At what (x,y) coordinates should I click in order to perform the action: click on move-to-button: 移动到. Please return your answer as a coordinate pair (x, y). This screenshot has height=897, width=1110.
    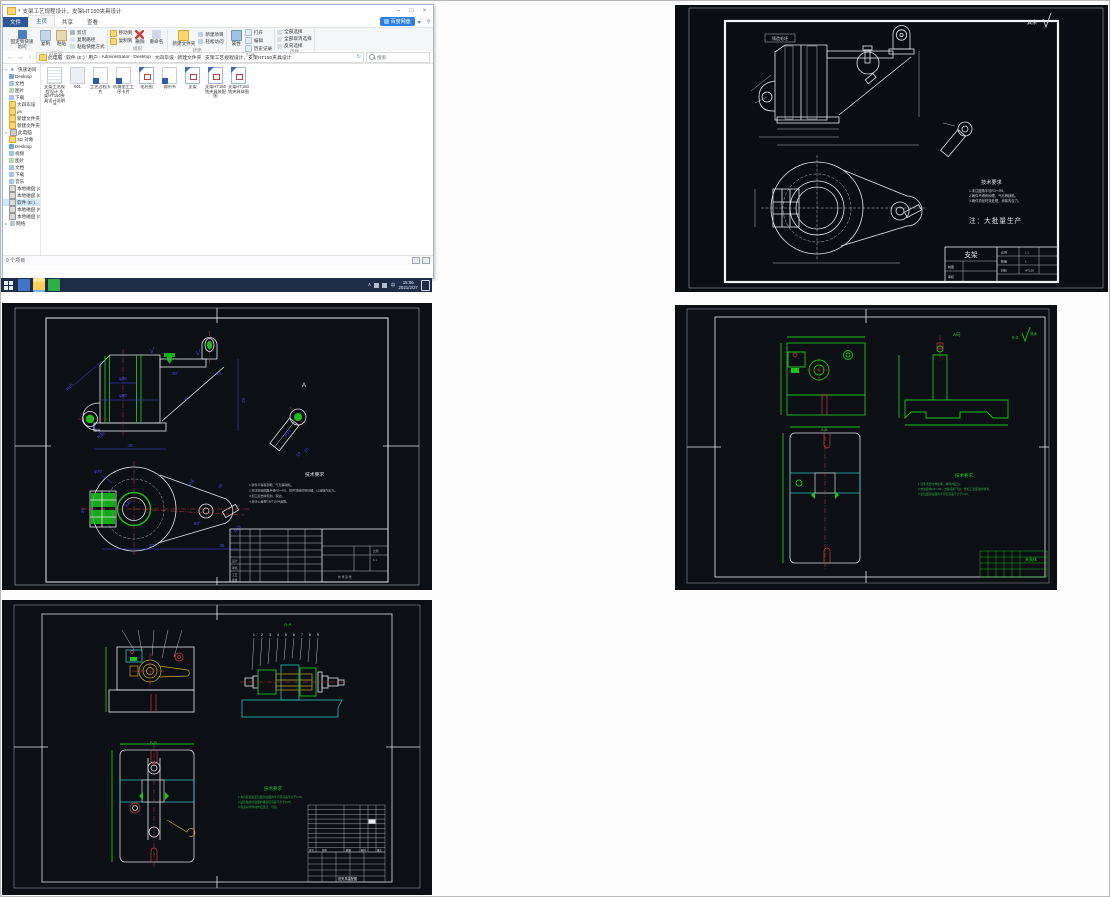
    Looking at the image, I should click on (120, 33).